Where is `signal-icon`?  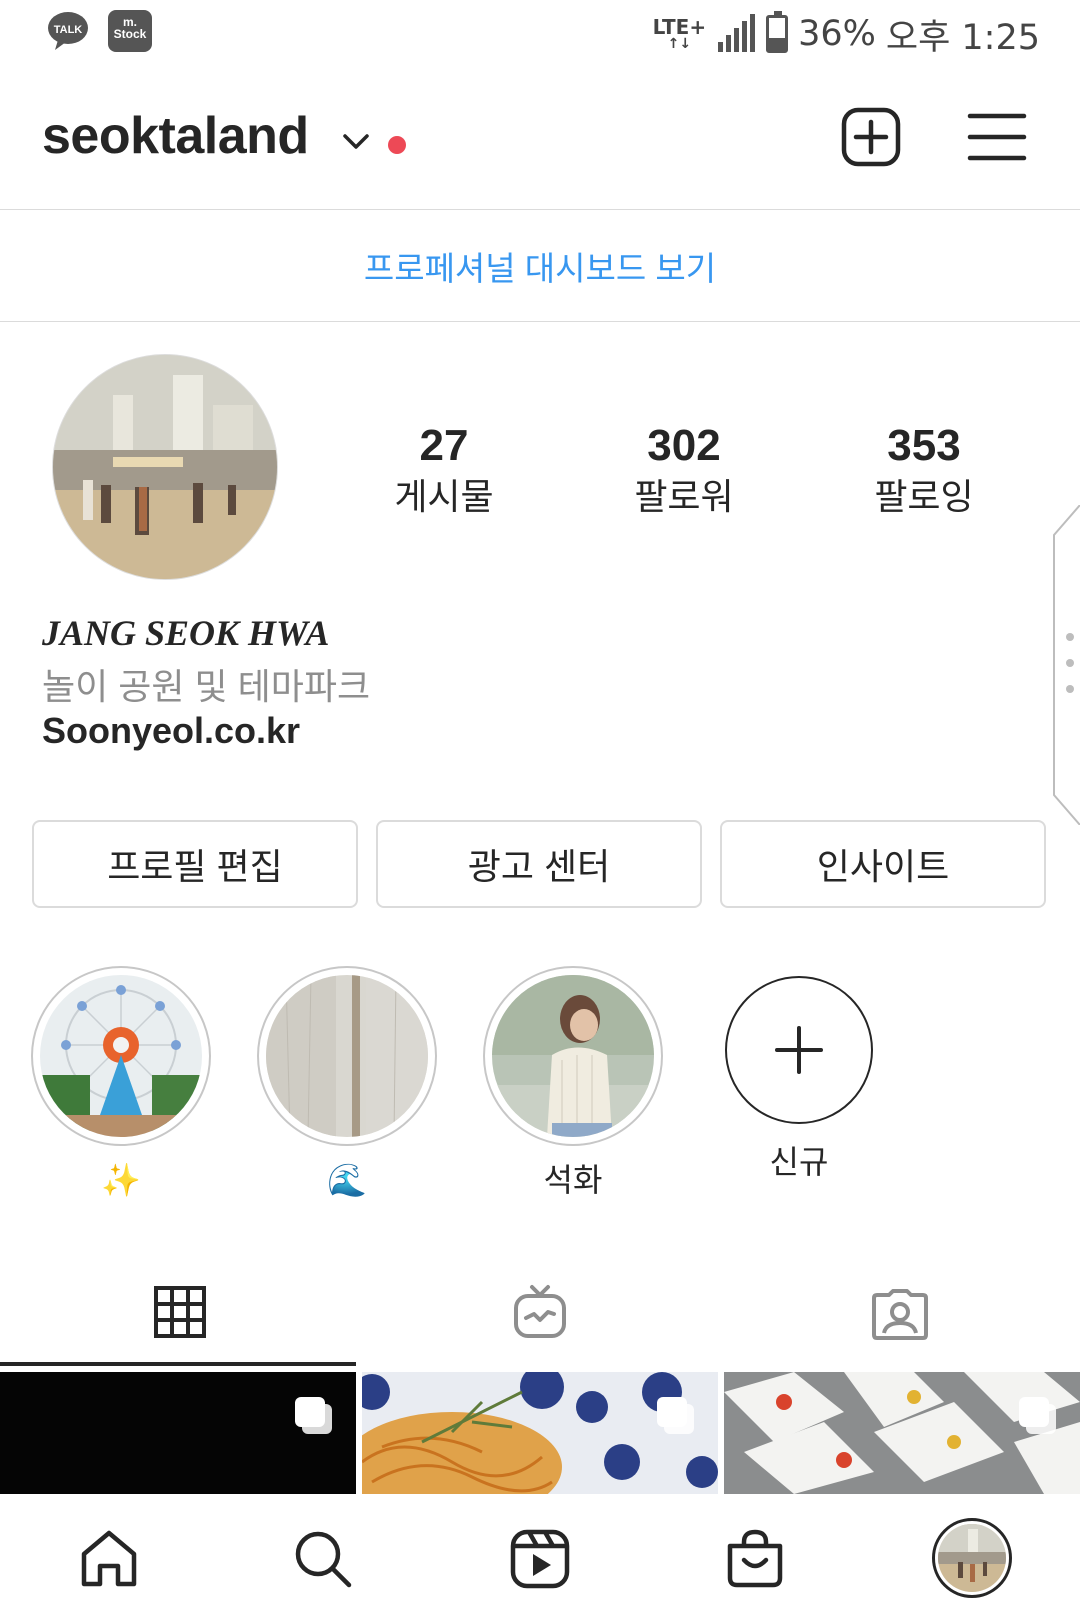 signal-icon is located at coordinates (737, 33).